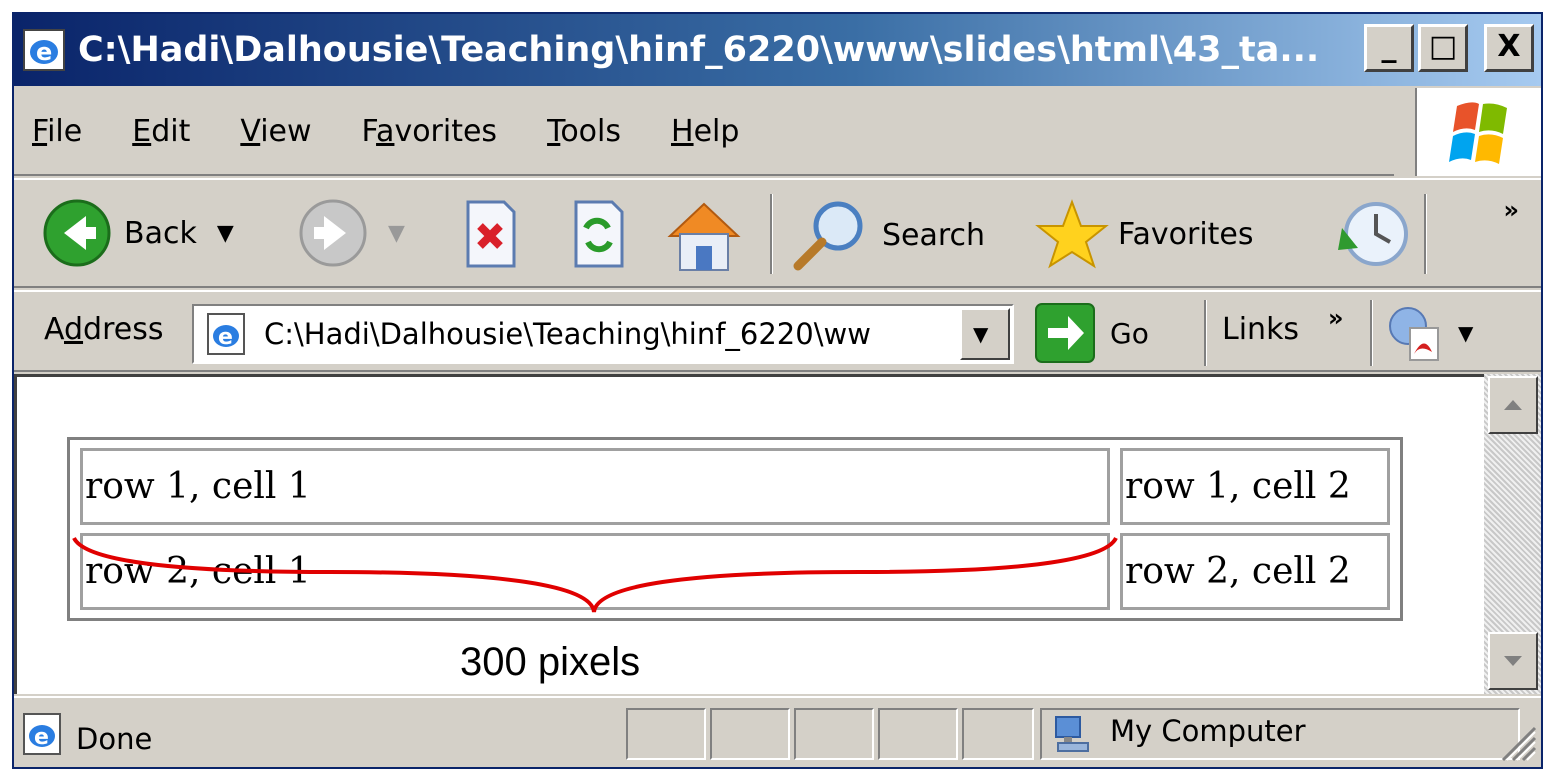  Describe the element at coordinates (104, 329) in the screenshot. I see `address-label: Address` at that location.